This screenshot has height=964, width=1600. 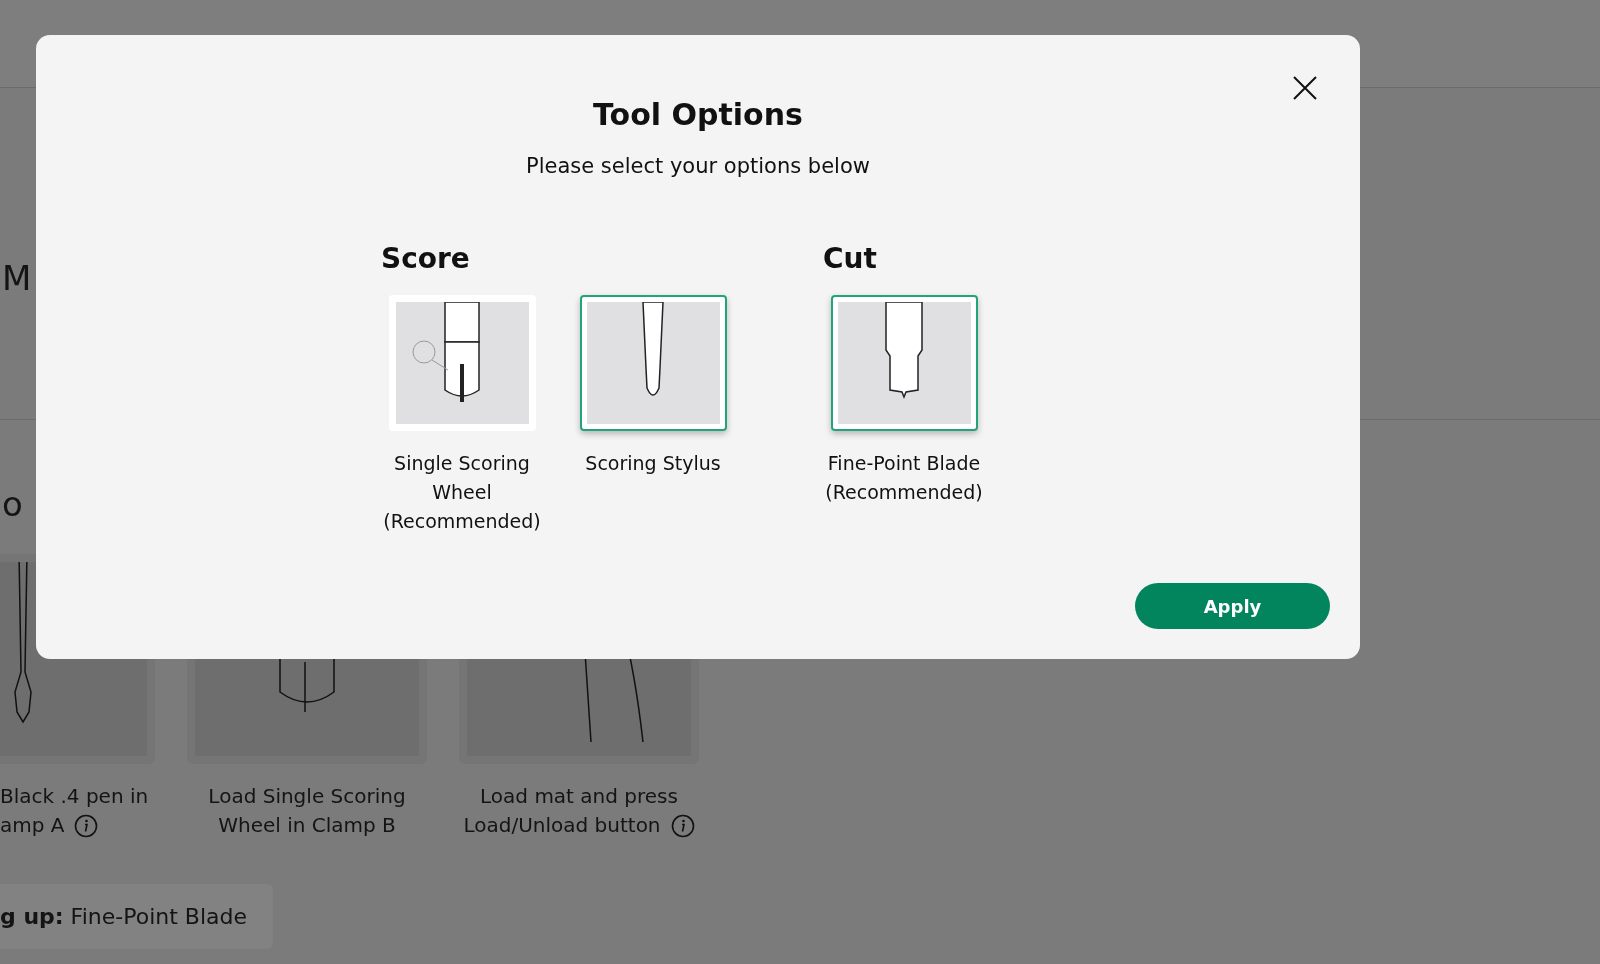 What do you see at coordinates (653, 463) in the screenshot?
I see `tool-option-label: Scoring Stylus` at bounding box center [653, 463].